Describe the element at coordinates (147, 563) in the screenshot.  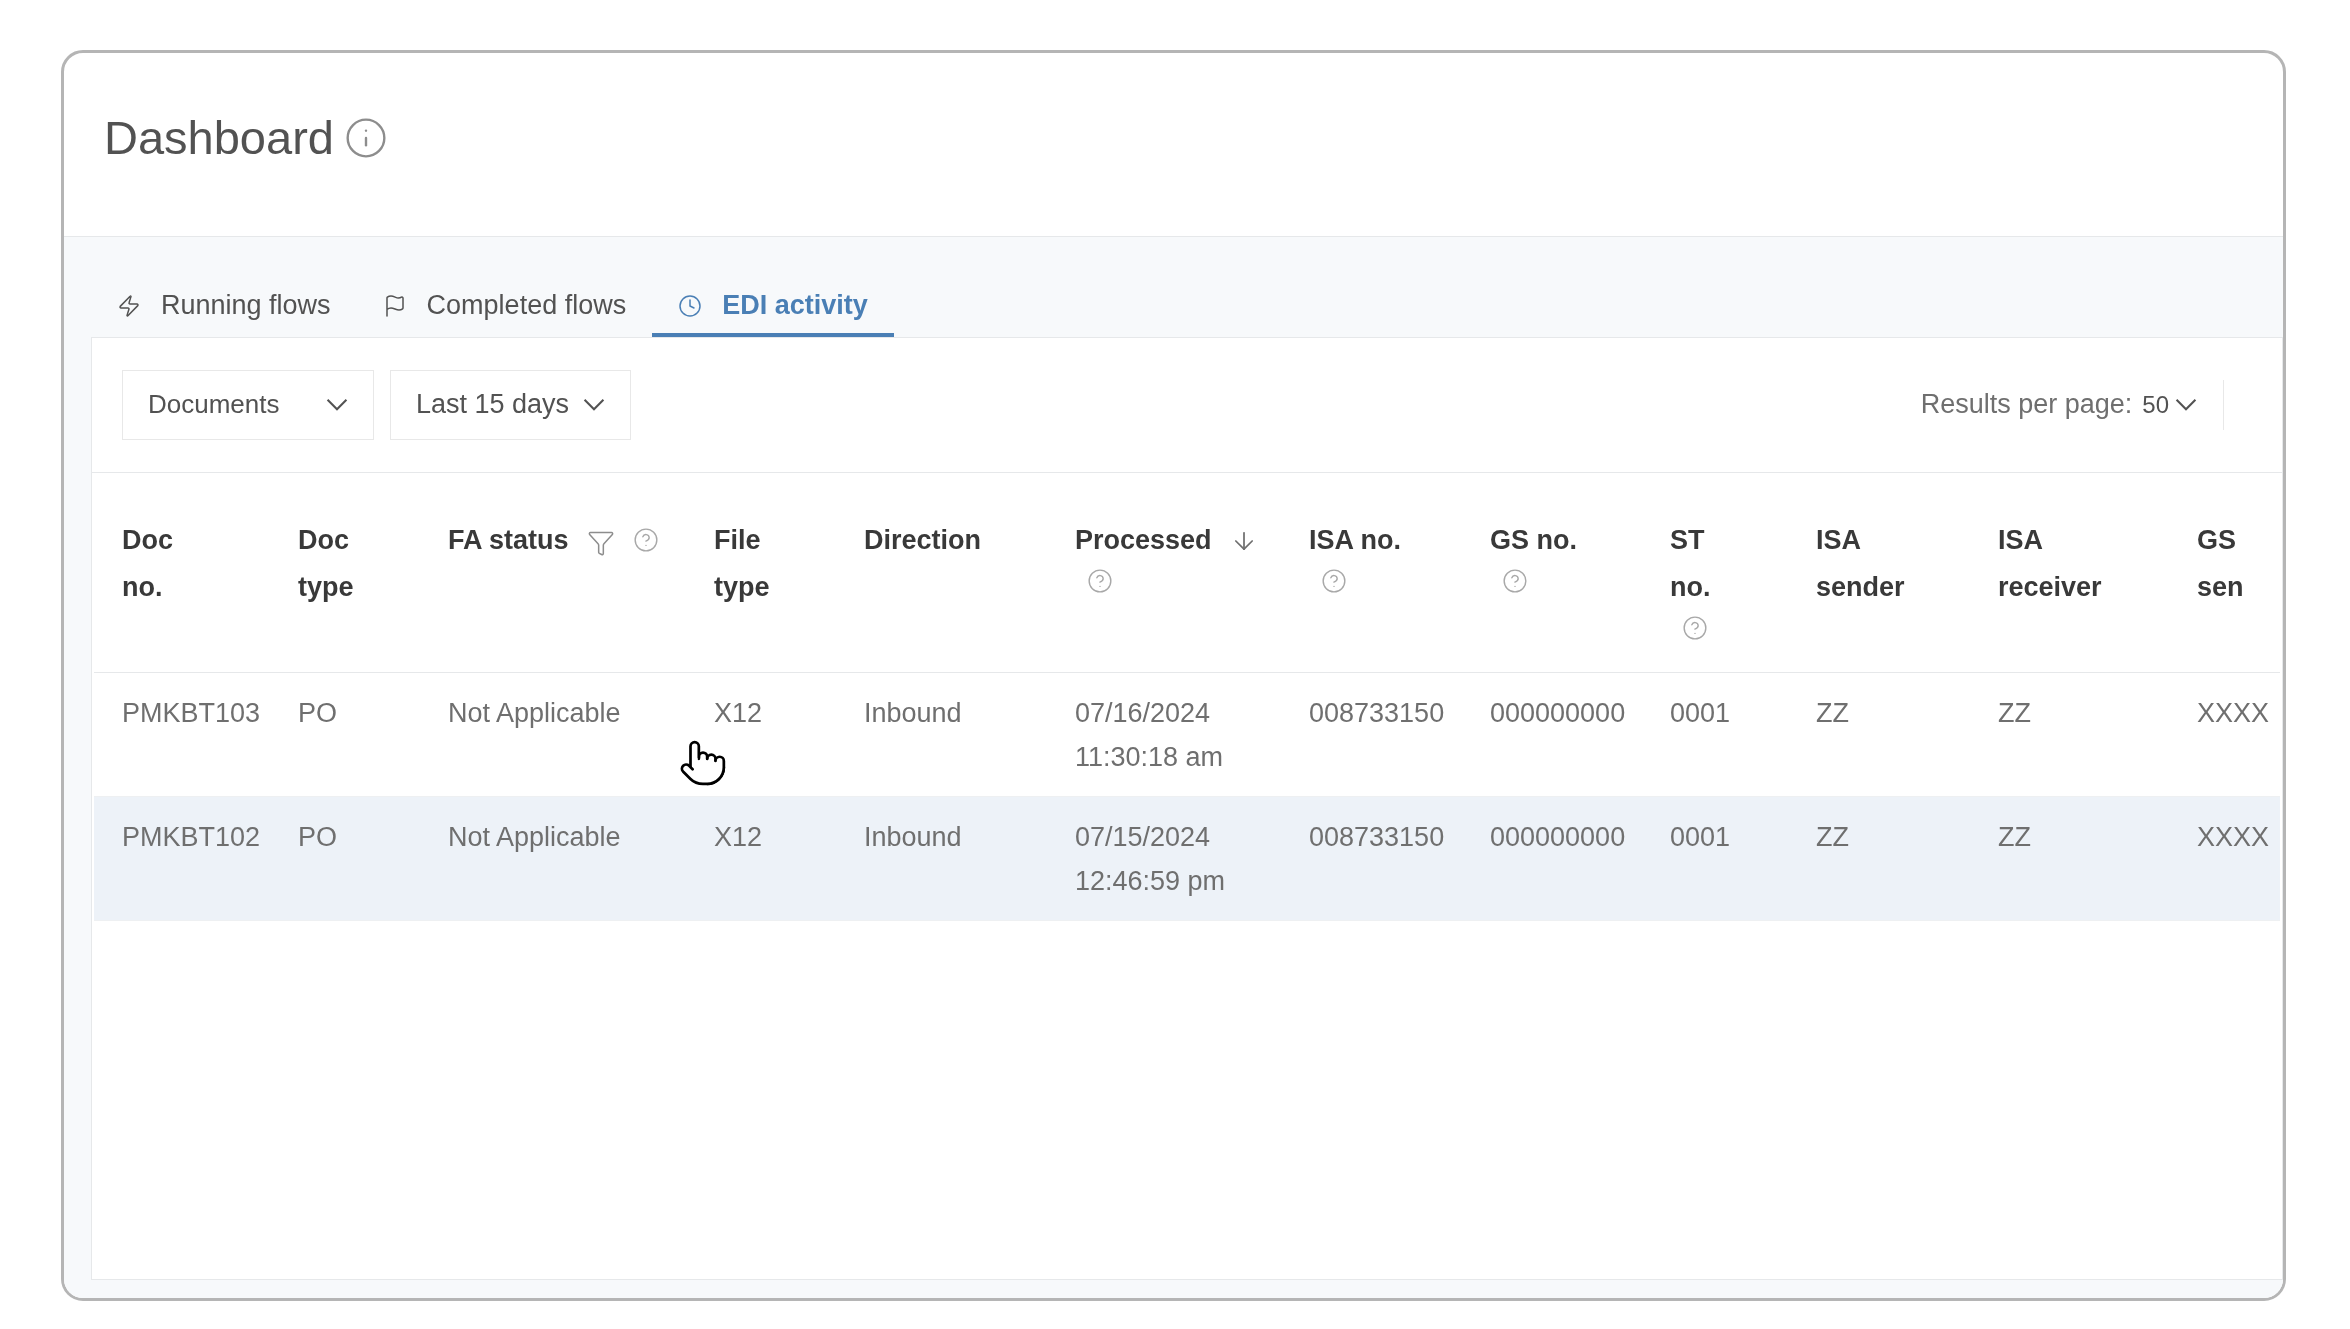
I see `column-header: Doc no.` at that location.